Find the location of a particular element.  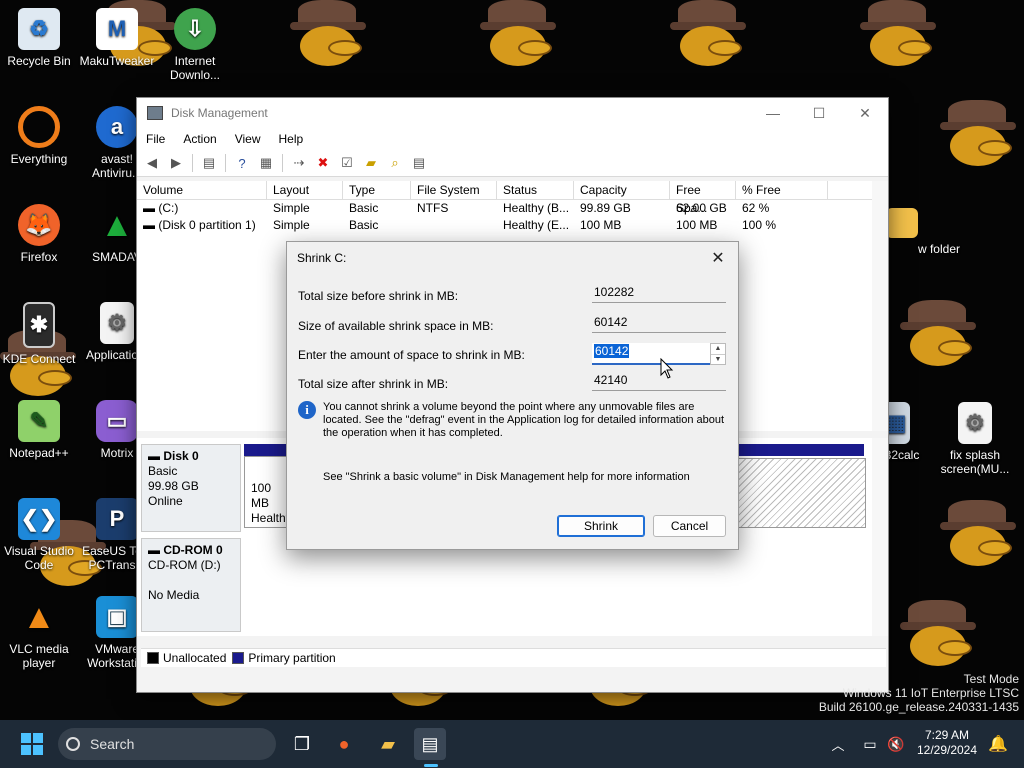

properties-button: ▦ is located at coordinates (266, 163).